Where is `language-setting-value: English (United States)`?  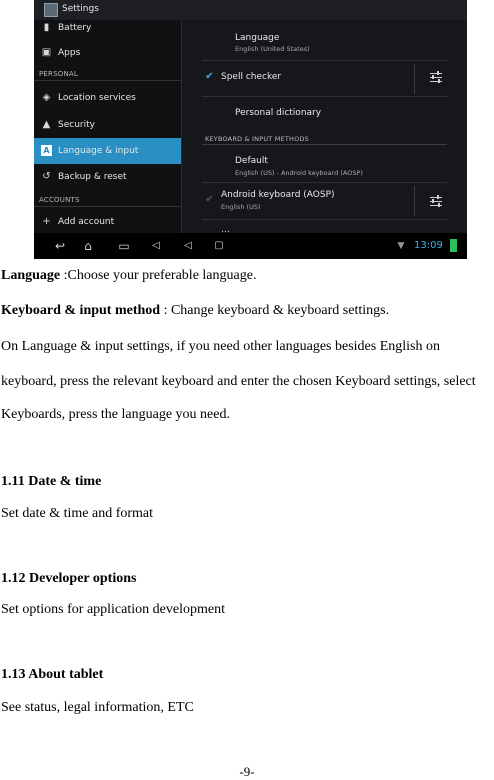 language-setting-value: English (United States) is located at coordinates (272, 49).